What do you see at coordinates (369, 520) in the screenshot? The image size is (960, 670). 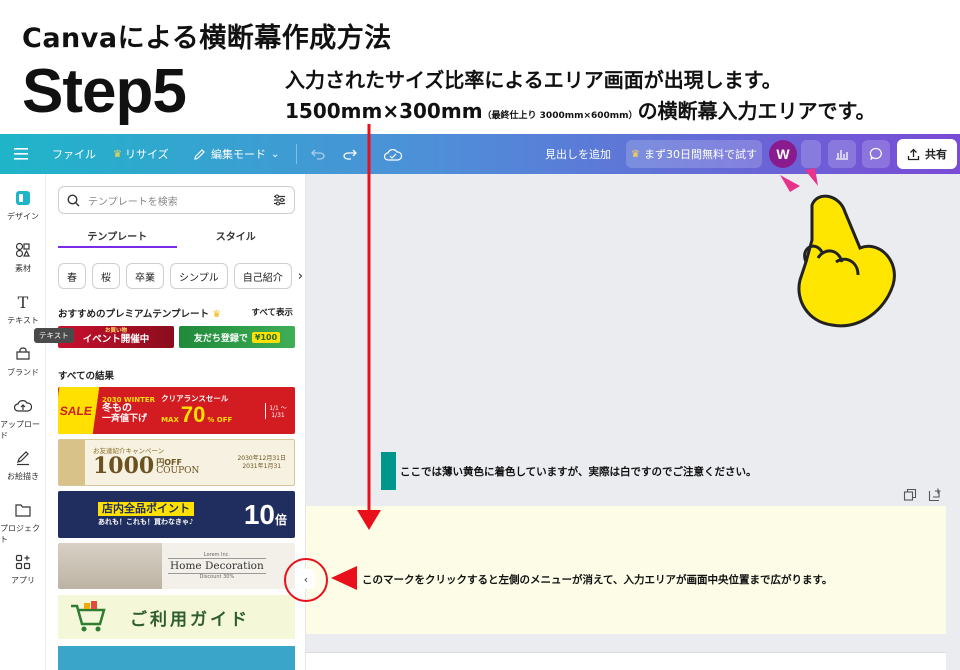 I see `red-arrowhead-down` at bounding box center [369, 520].